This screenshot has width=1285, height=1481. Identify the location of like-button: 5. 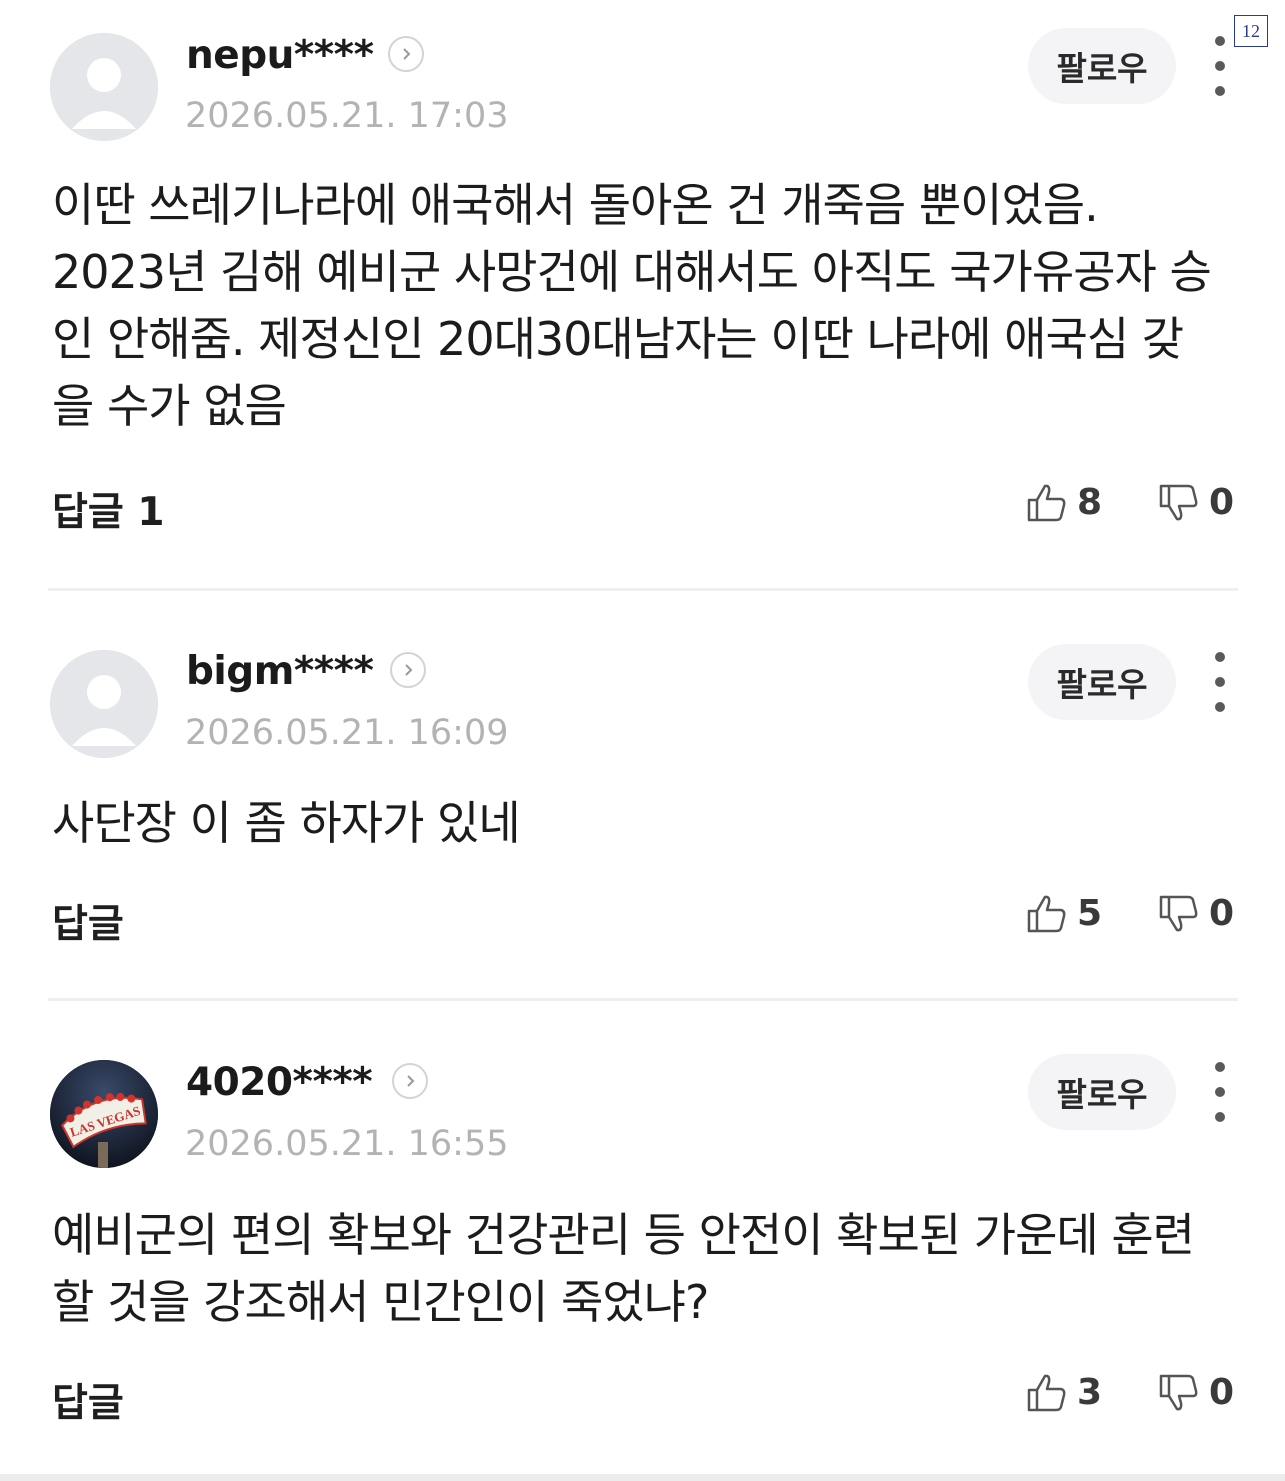
(1063, 913).